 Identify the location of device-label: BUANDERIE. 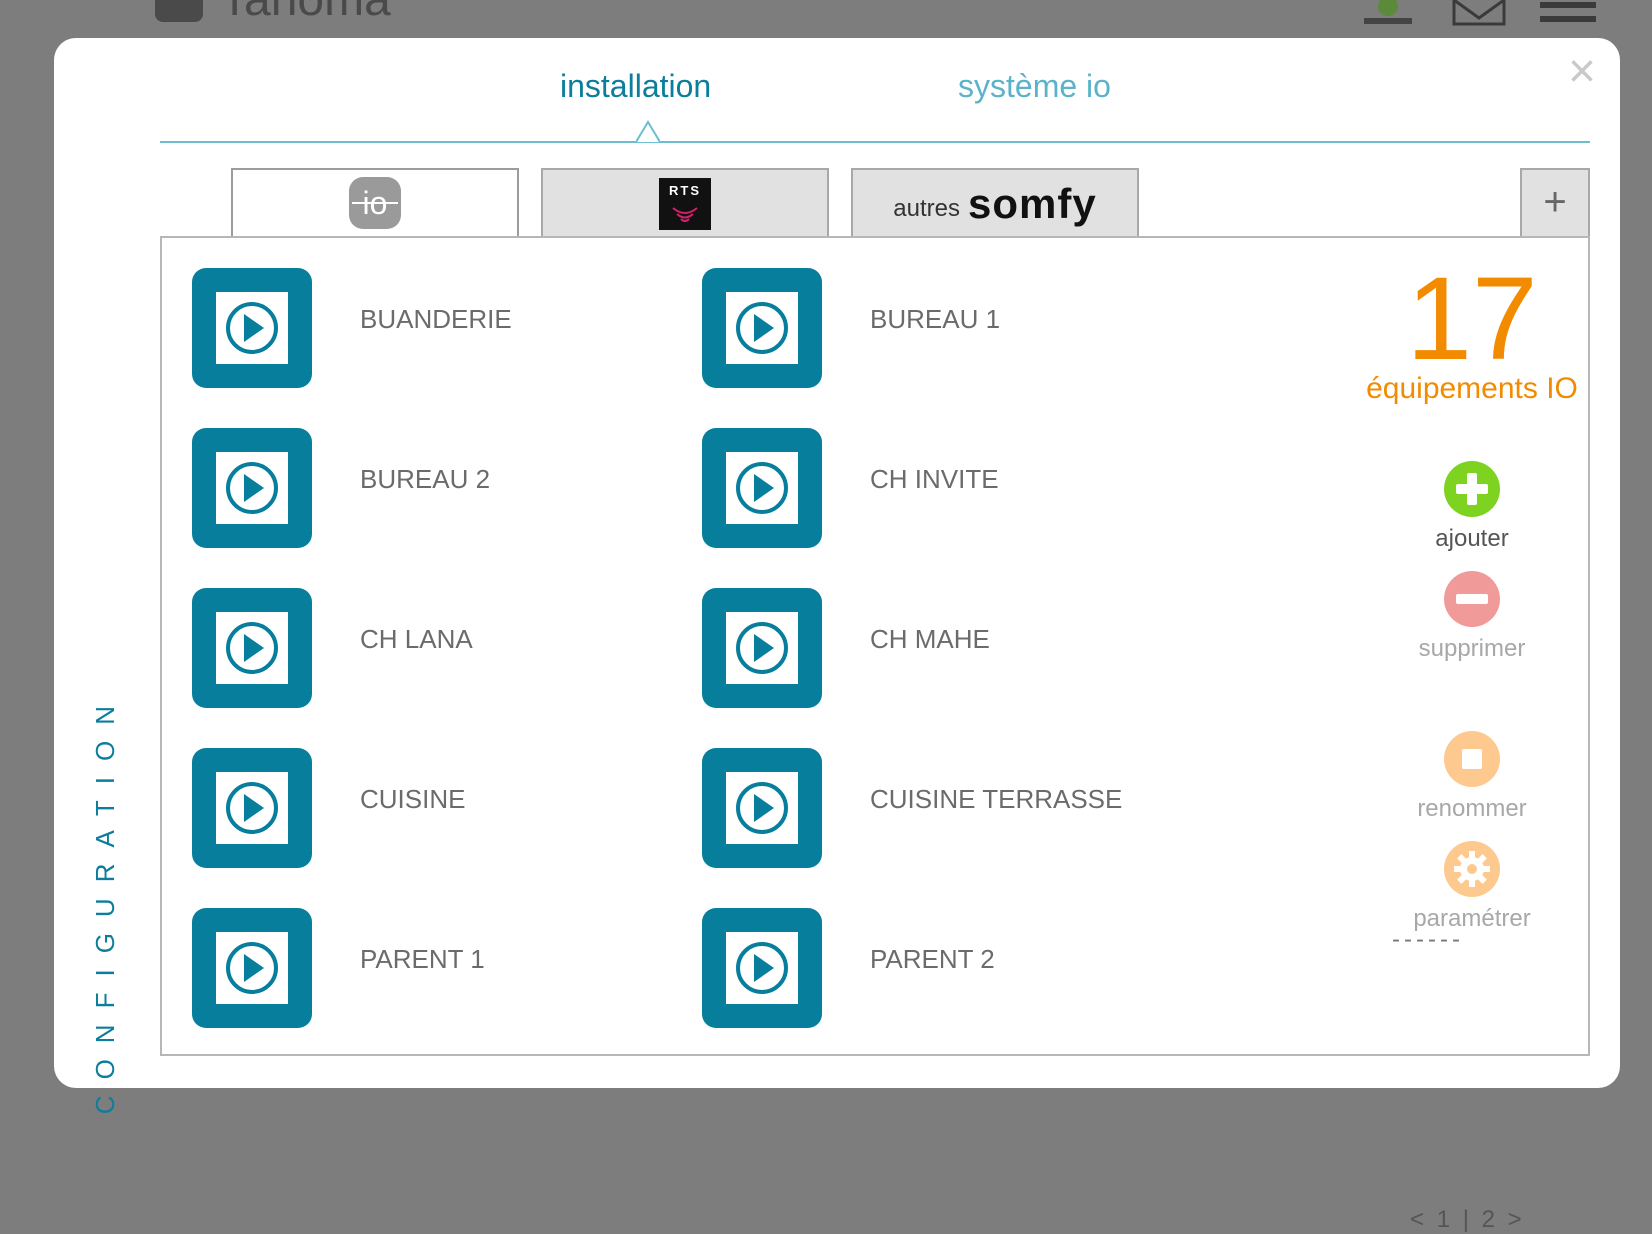
(436, 319).